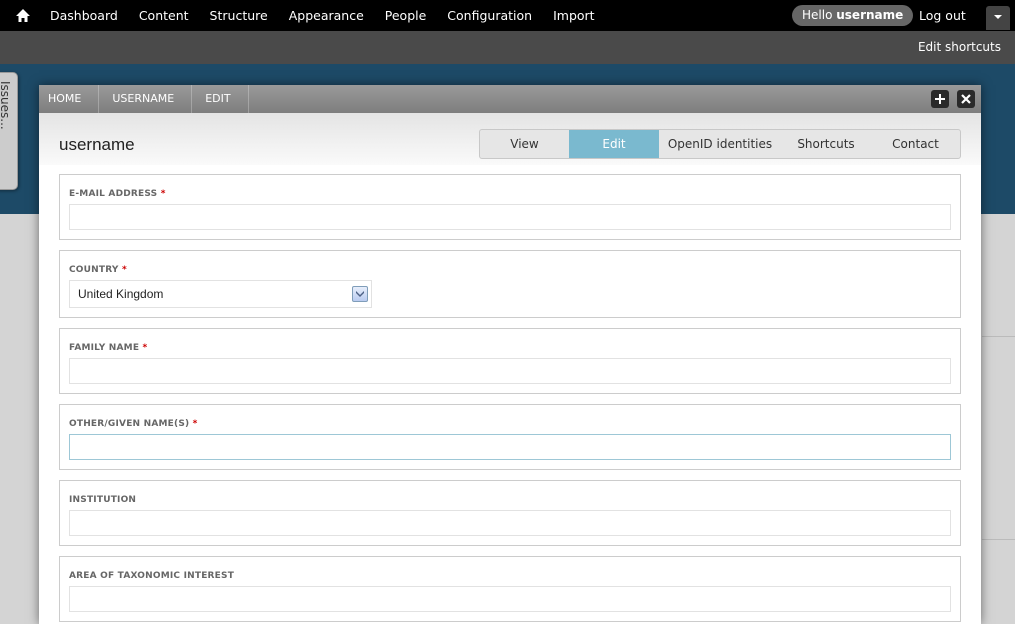 The image size is (1015, 624). I want to click on menu-item-dashboard: Dashboard, so click(84, 15).